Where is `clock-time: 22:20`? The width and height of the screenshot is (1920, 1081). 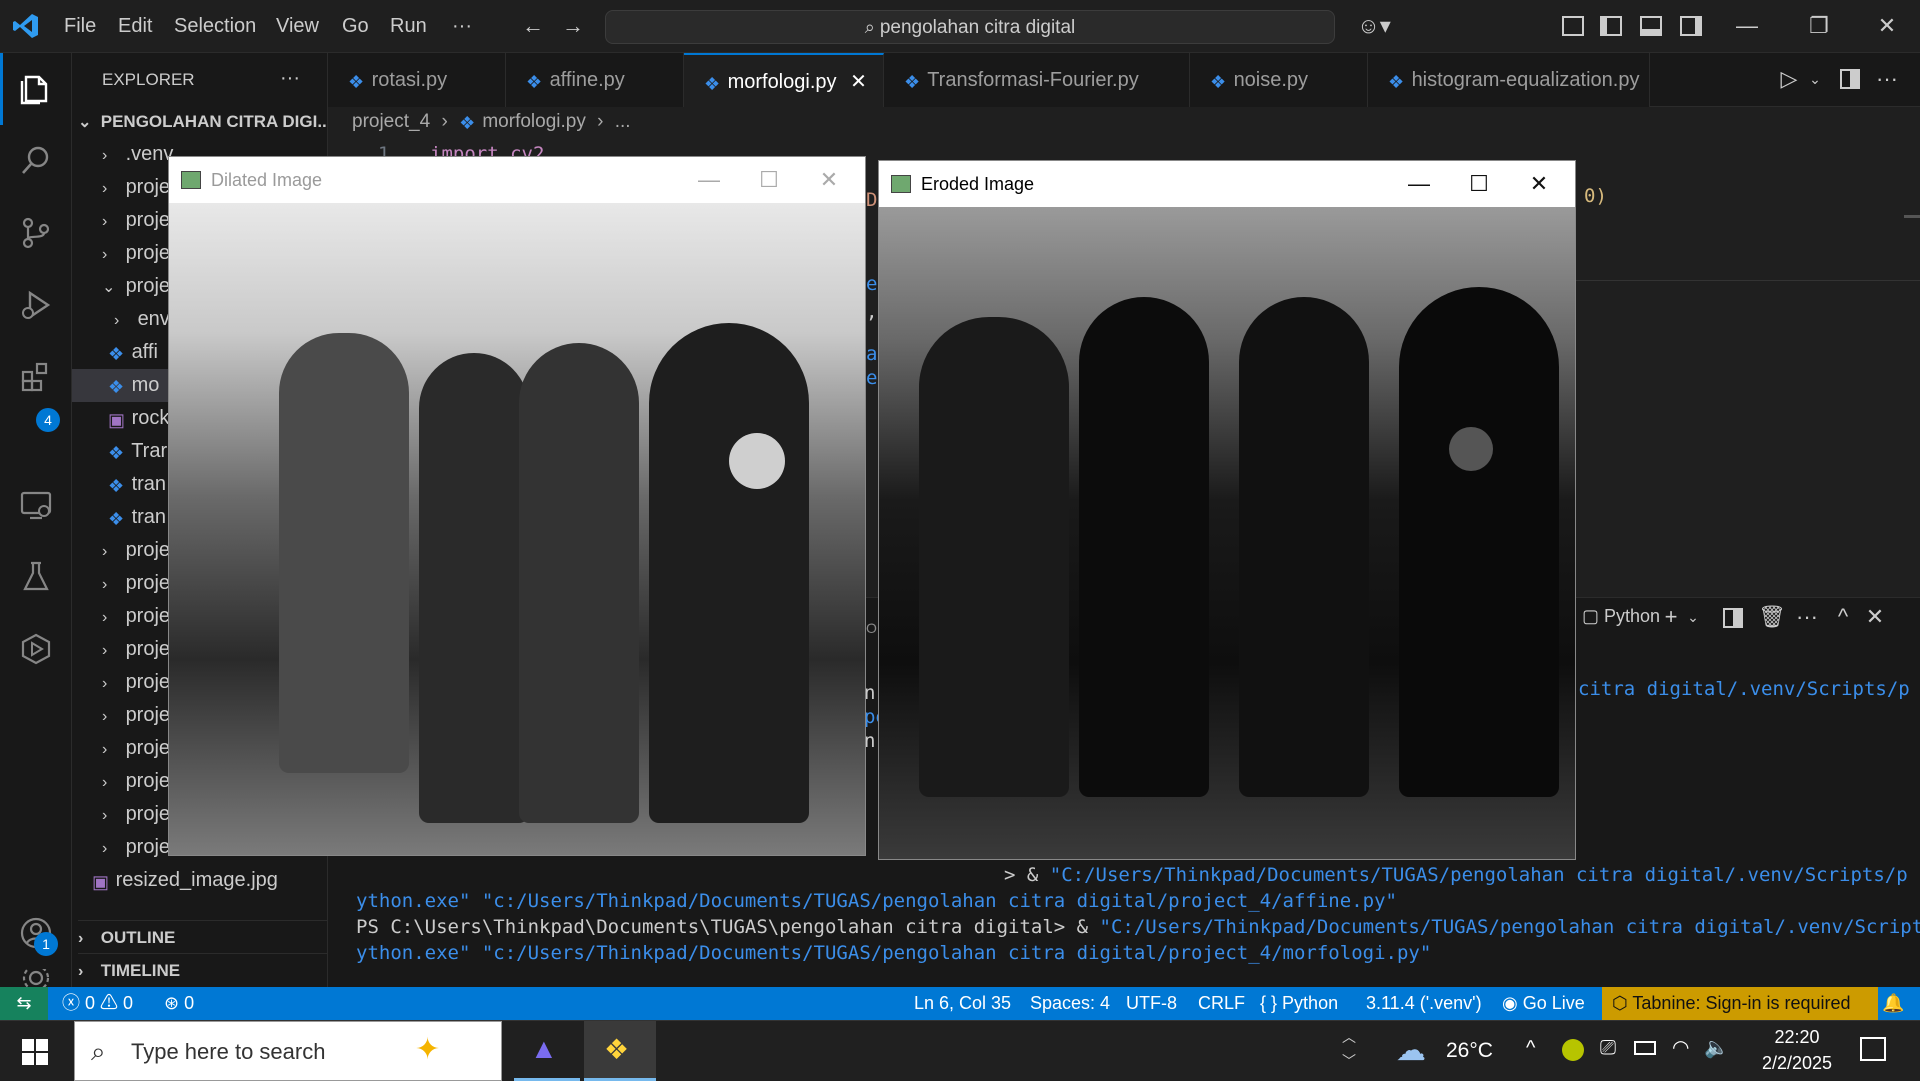
clock-time: 22:20 is located at coordinates (1797, 1037).